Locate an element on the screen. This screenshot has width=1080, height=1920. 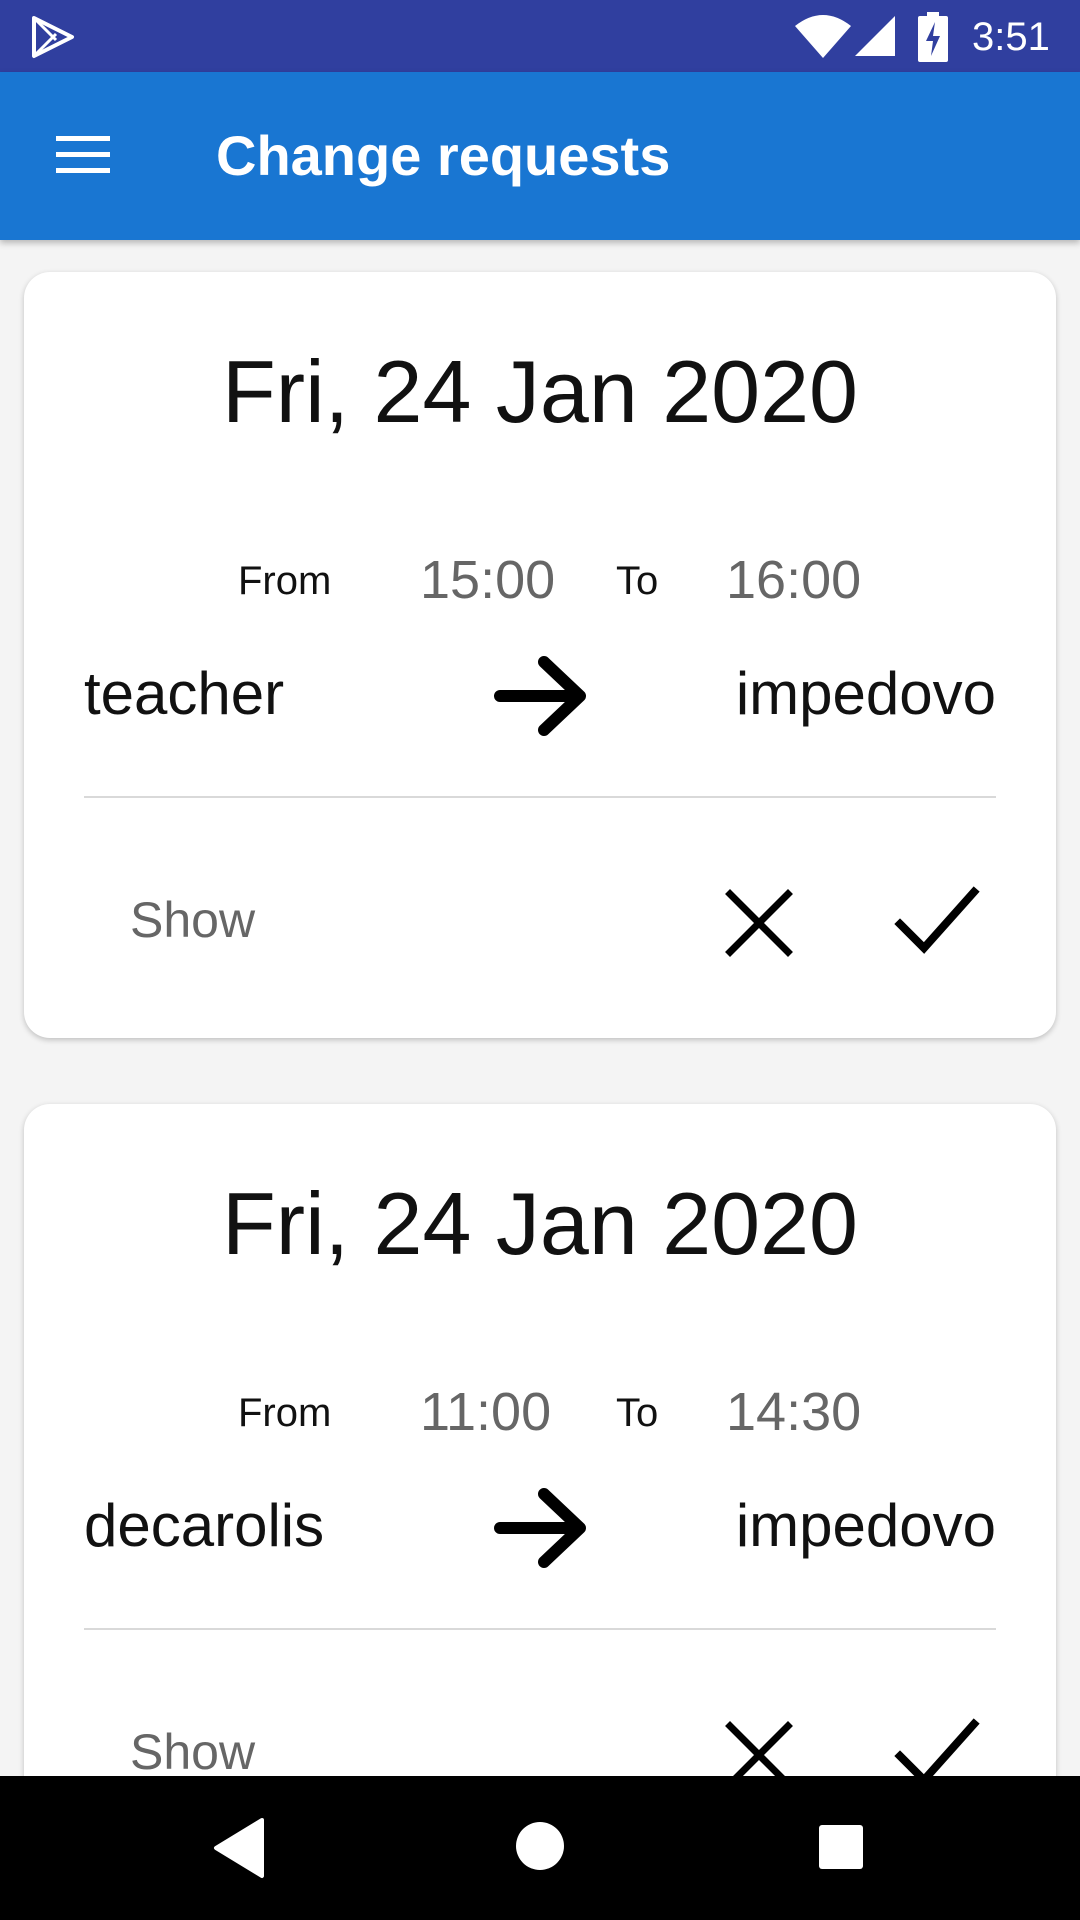
from-time: 11:00 is located at coordinates (486, 1412).